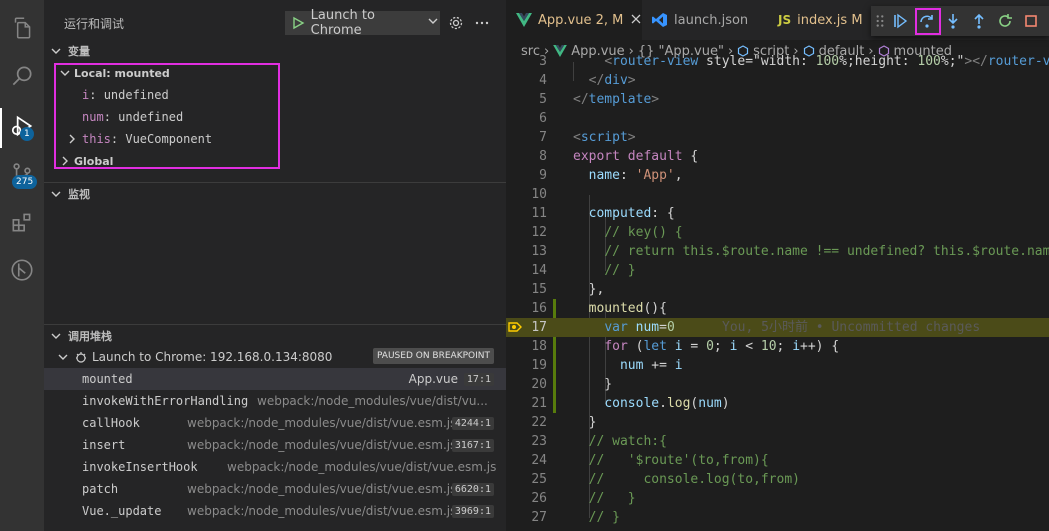  Describe the element at coordinates (660, 20) in the screenshot. I see `vscode-file-icon` at that location.